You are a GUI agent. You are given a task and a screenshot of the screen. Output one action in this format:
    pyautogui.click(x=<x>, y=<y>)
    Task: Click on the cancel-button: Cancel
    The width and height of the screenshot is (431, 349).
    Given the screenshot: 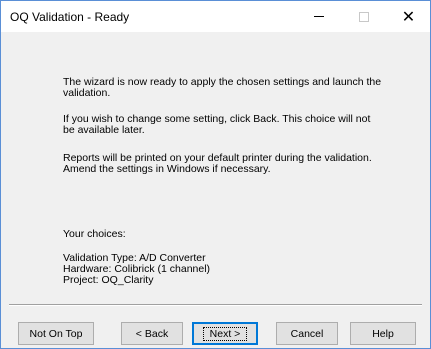 What is the action you would take?
    pyautogui.click(x=307, y=333)
    